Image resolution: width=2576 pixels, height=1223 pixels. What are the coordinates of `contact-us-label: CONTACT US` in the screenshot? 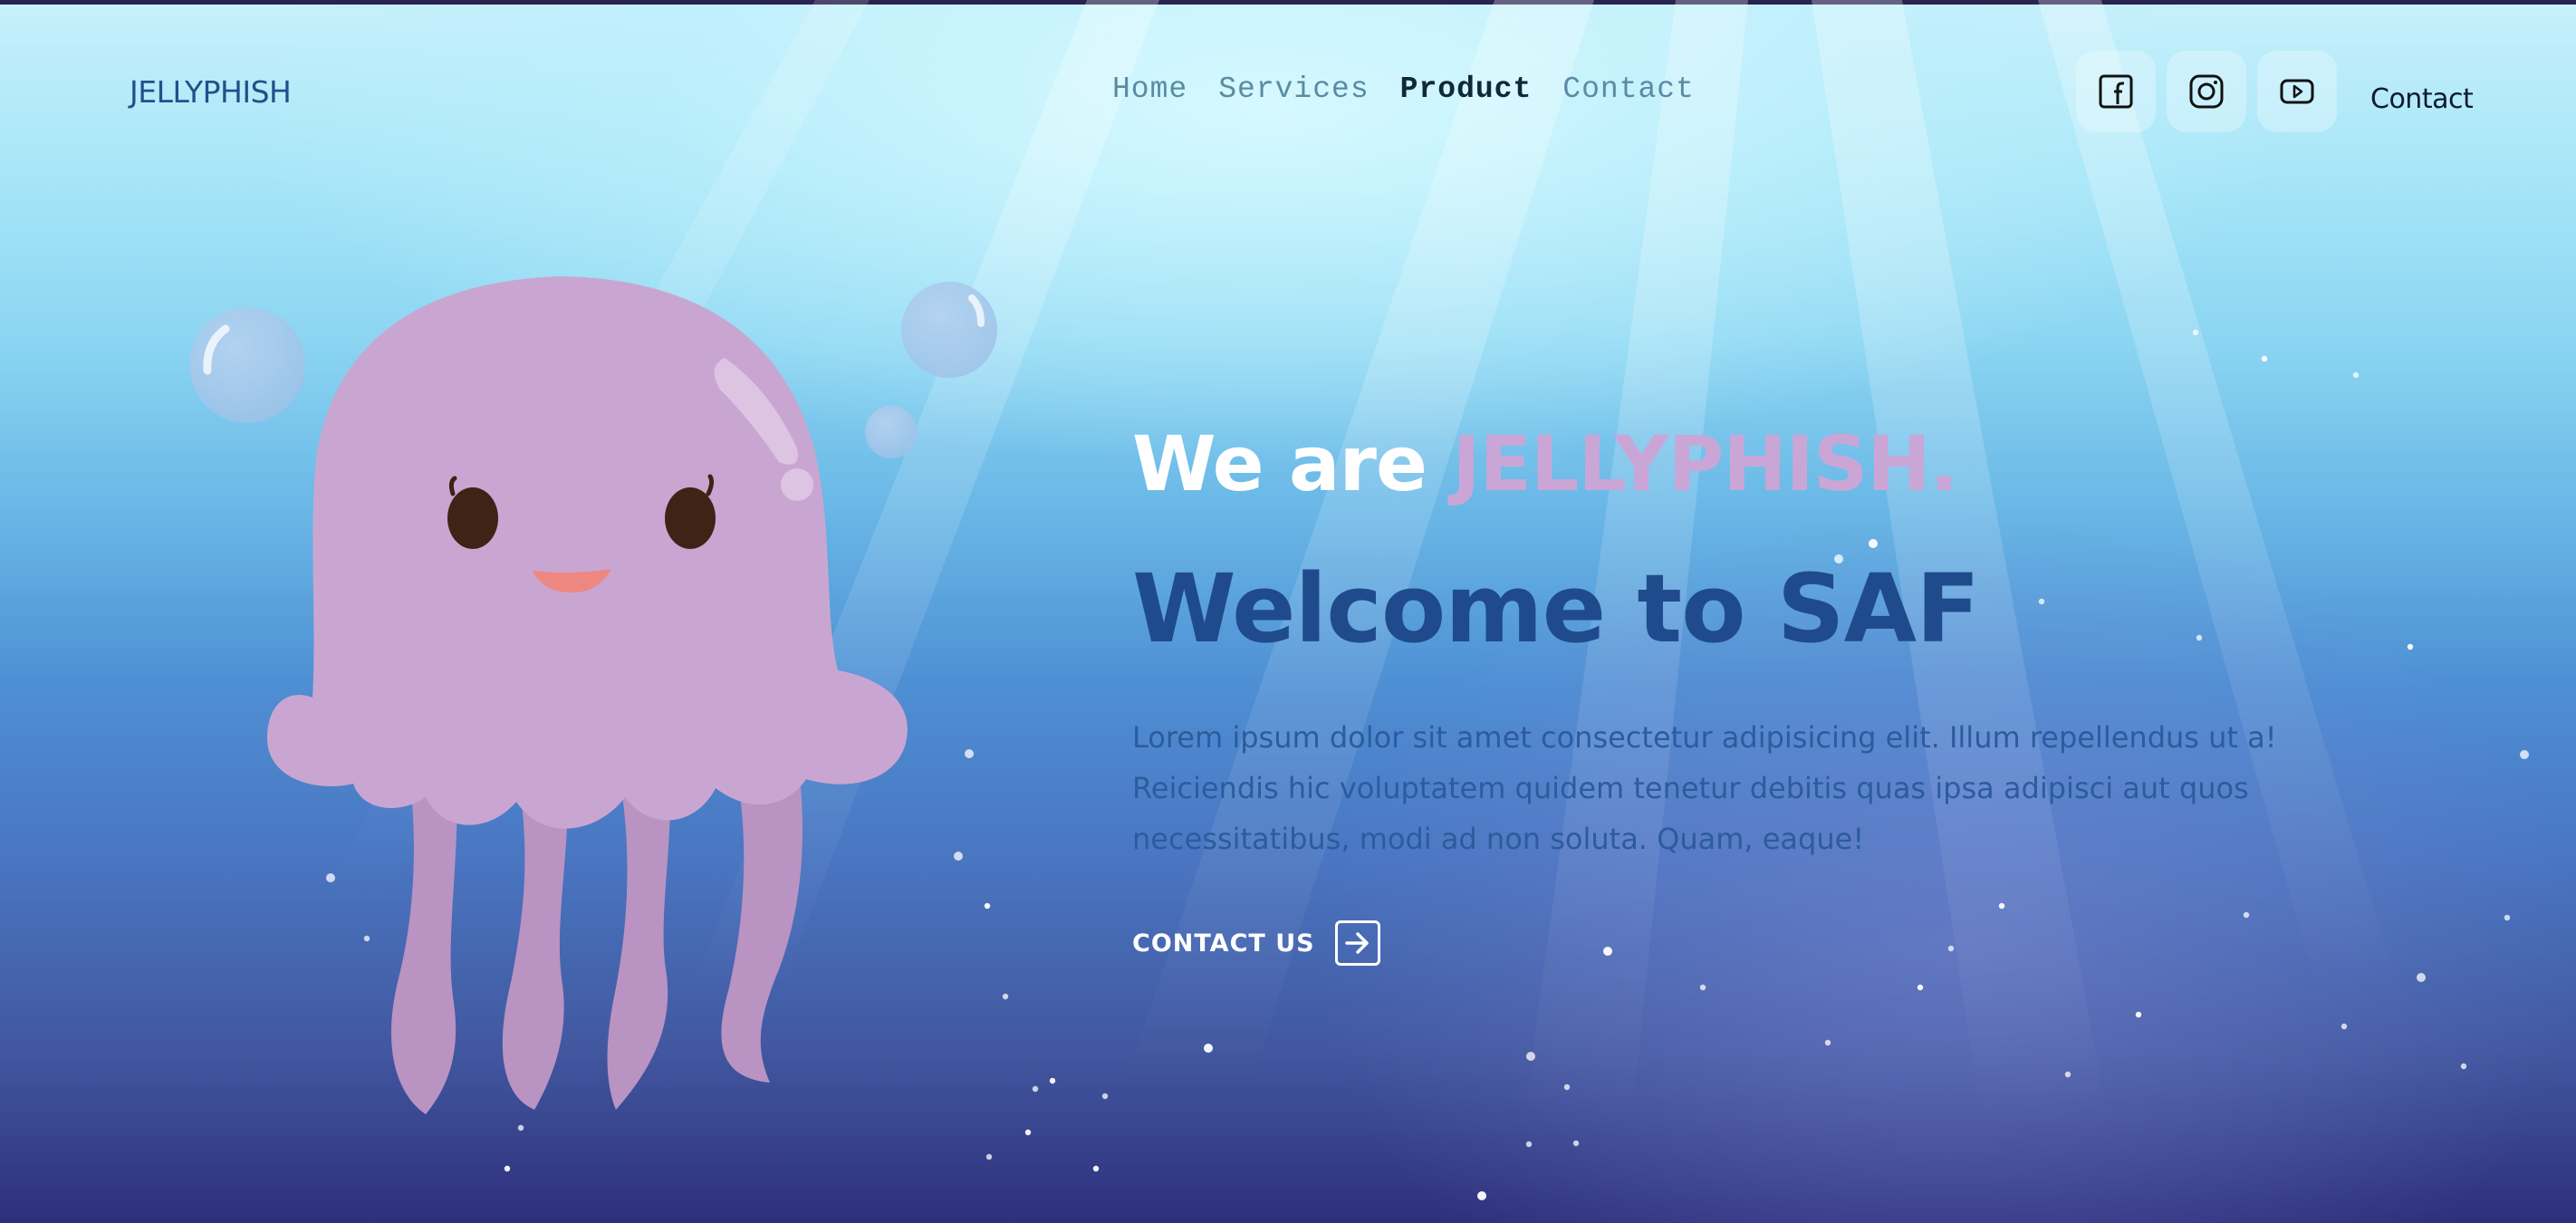 It's located at (1223, 943).